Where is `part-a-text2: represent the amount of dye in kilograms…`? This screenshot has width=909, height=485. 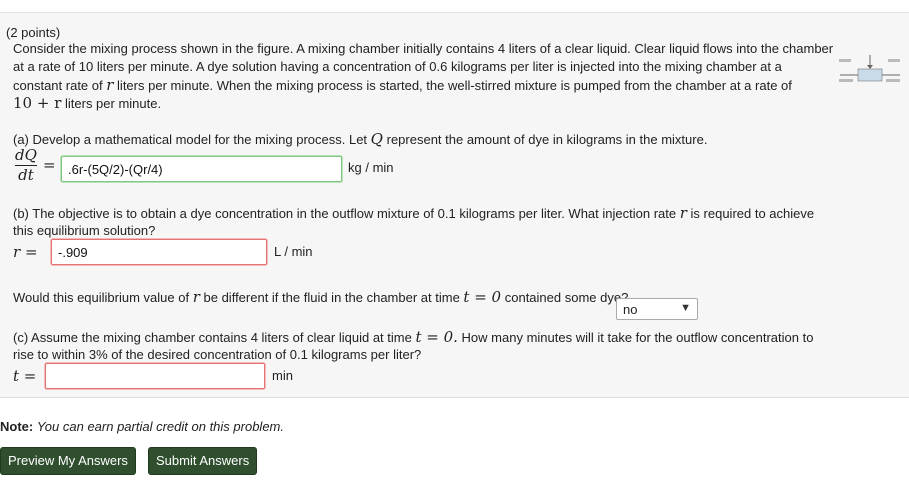
part-a-text2: represent the amount of dye in kilograms… is located at coordinates (547, 139).